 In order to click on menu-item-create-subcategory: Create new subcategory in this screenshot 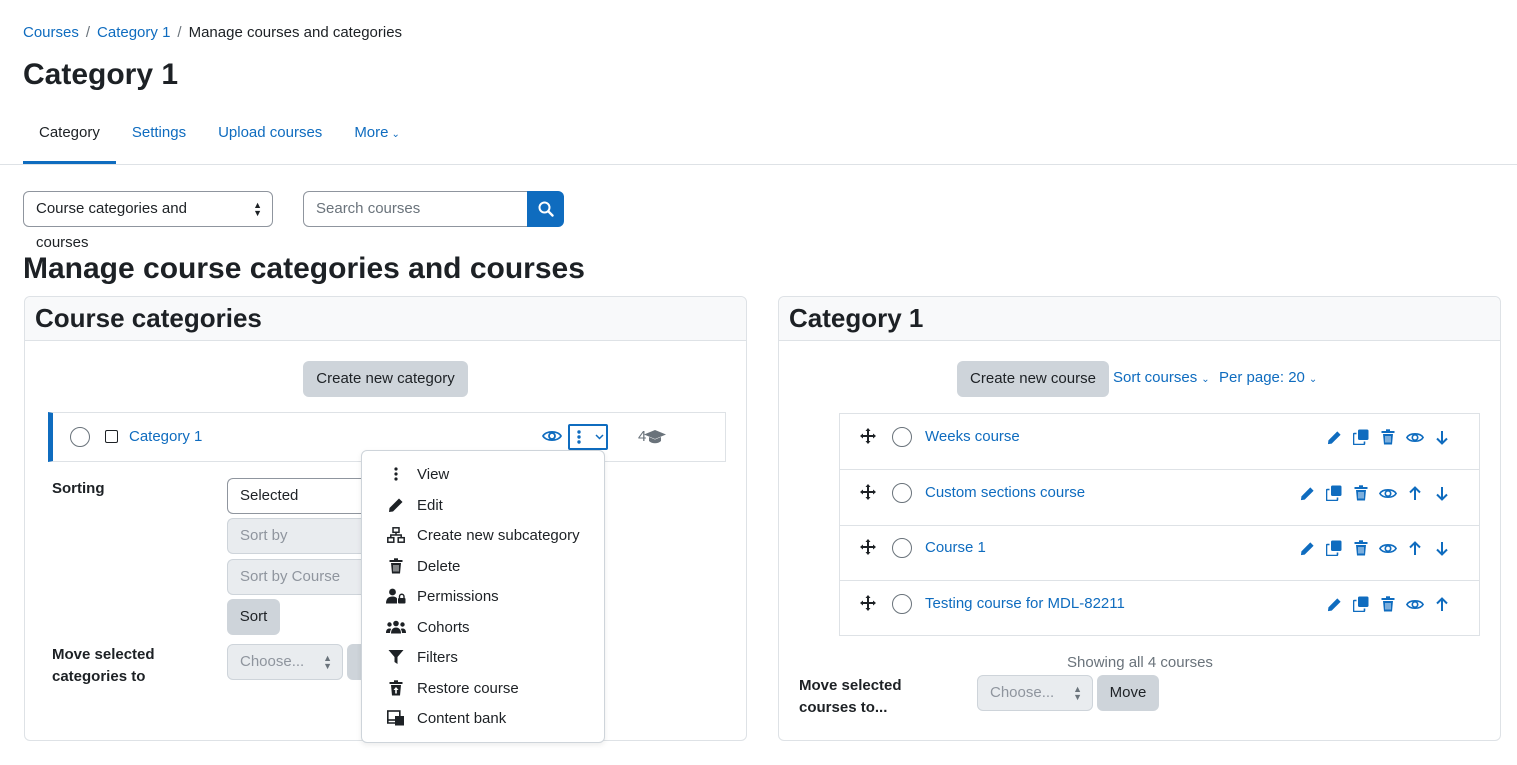, I will do `click(483, 535)`.